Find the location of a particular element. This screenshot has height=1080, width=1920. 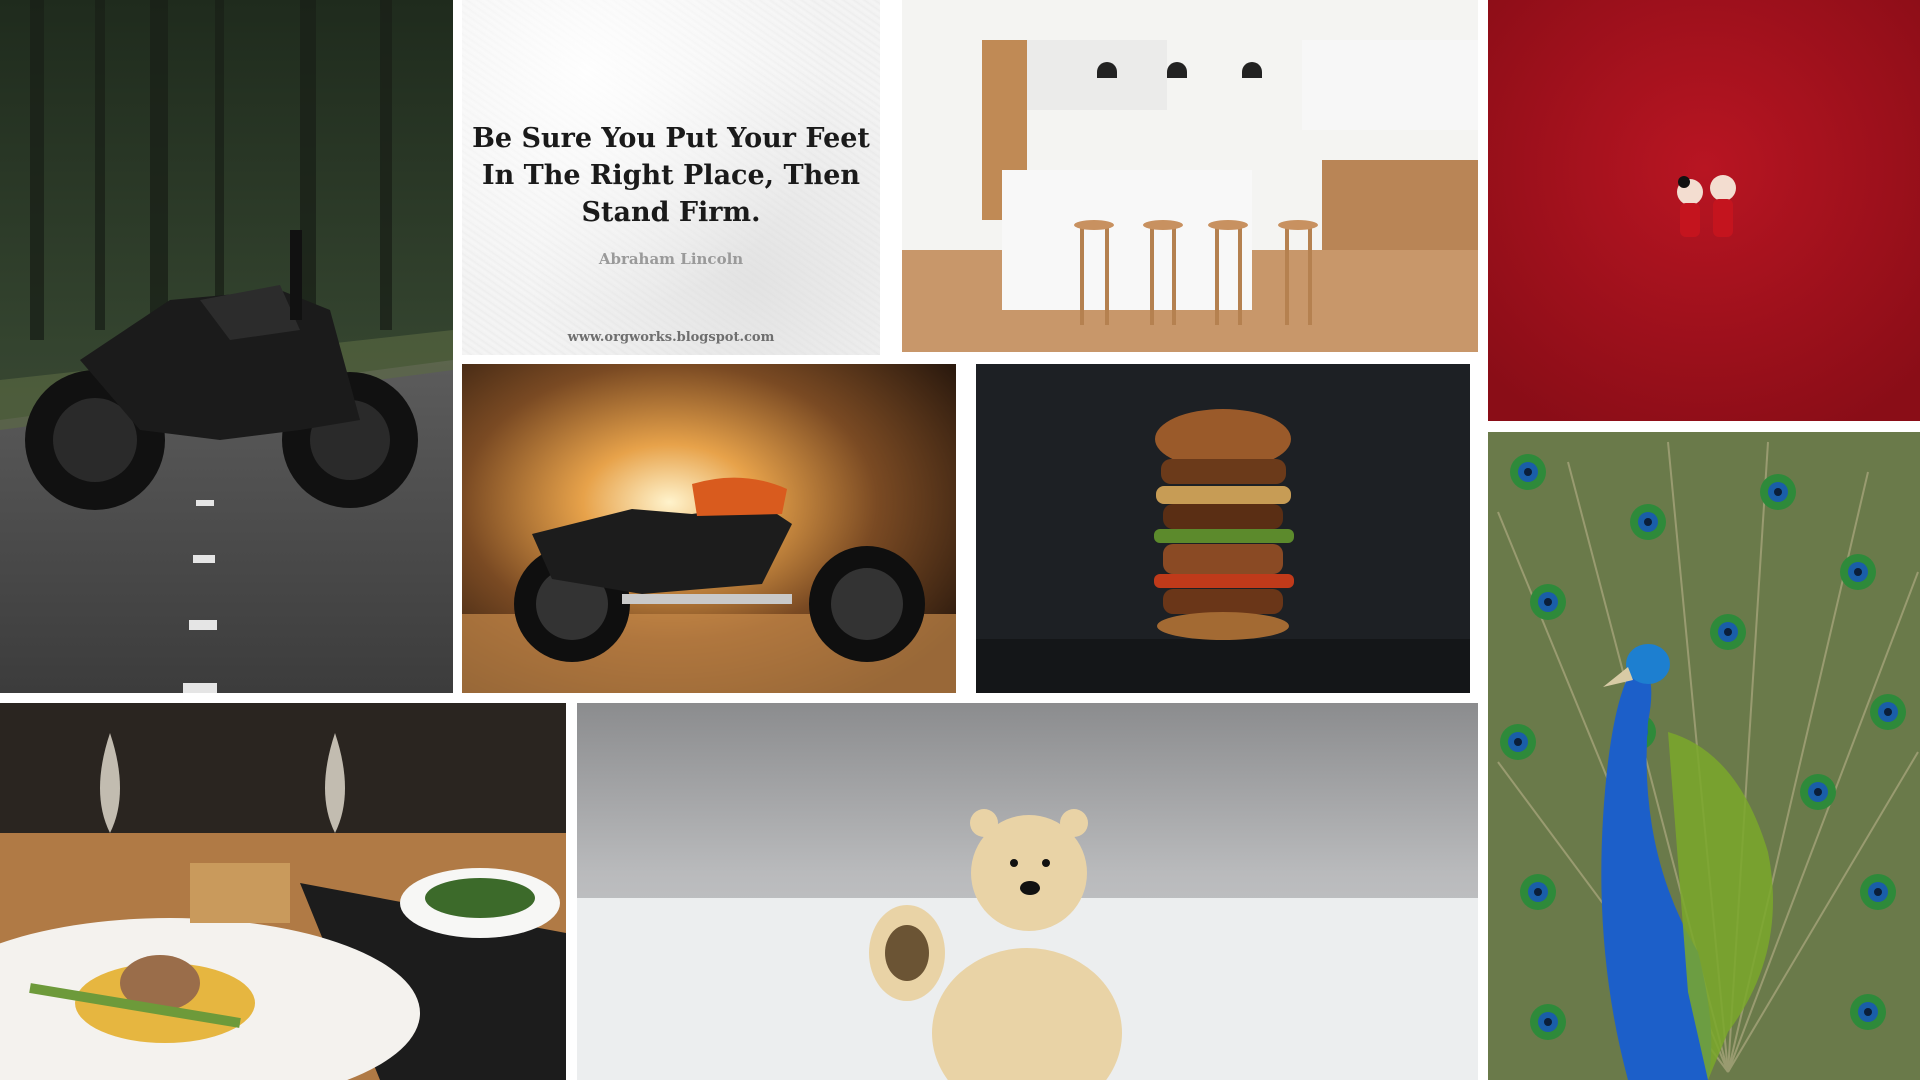

burger-photo is located at coordinates (1223, 528).